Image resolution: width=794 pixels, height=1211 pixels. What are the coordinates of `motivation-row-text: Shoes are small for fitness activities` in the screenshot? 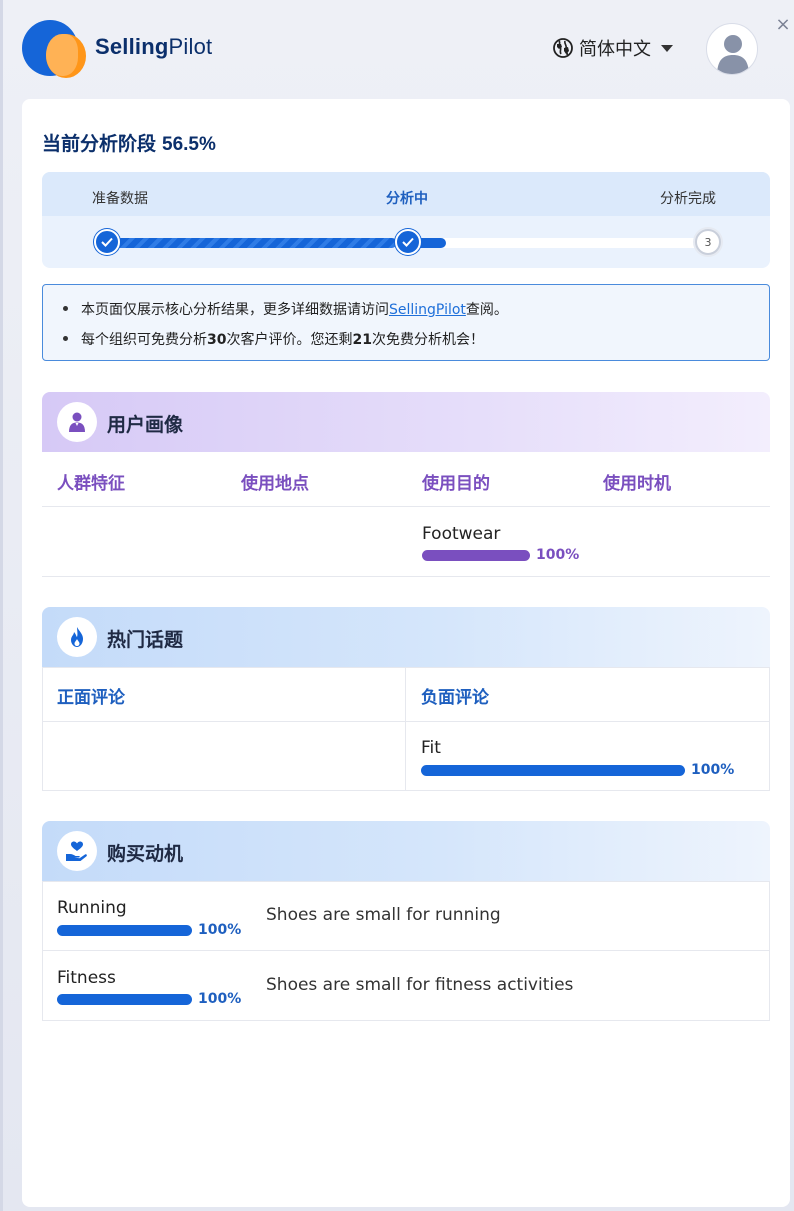 It's located at (420, 985).